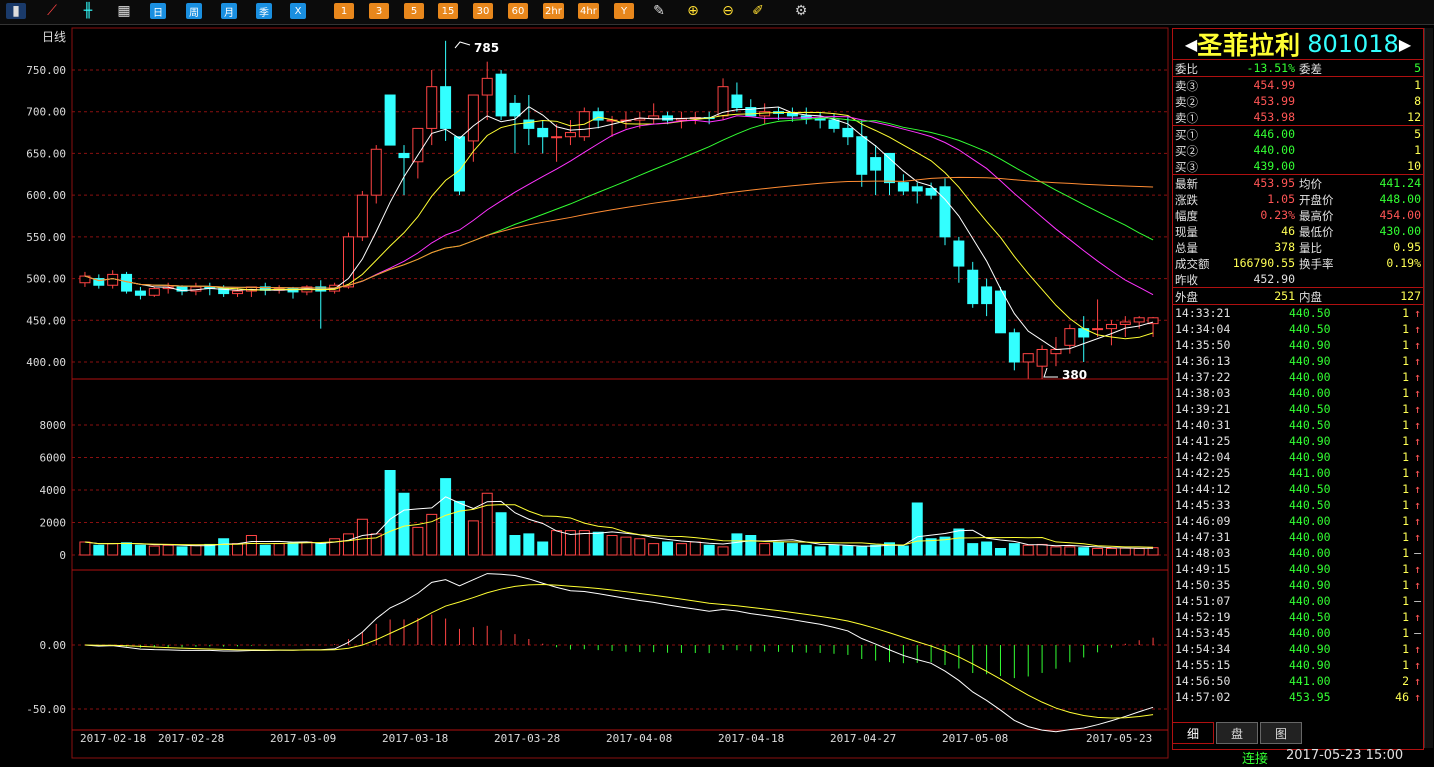  Describe the element at coordinates (863, 738) in the screenshot. I see `date-label: 2017-04-27` at that location.